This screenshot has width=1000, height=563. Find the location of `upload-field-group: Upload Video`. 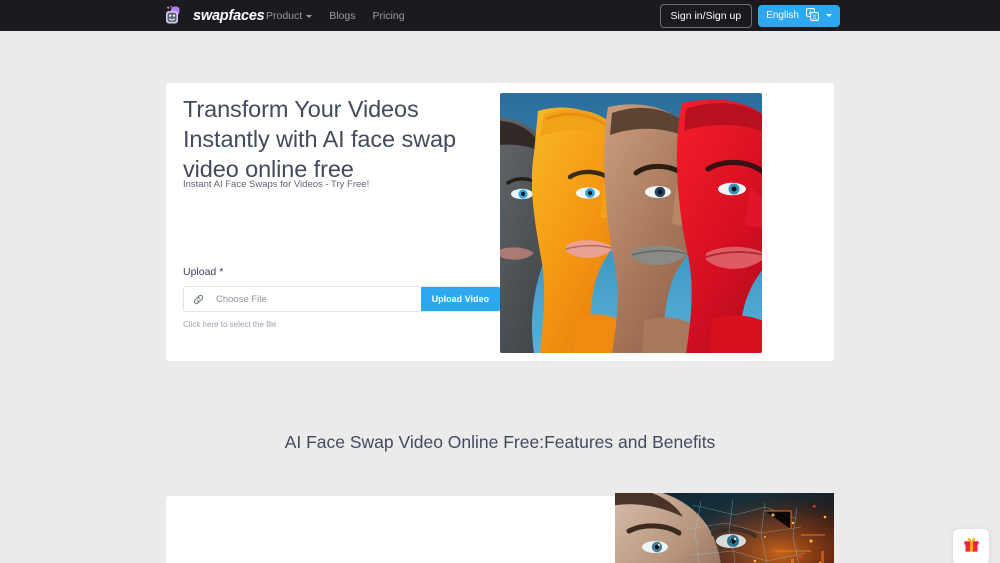

upload-field-group: Upload Video is located at coordinates (342, 299).